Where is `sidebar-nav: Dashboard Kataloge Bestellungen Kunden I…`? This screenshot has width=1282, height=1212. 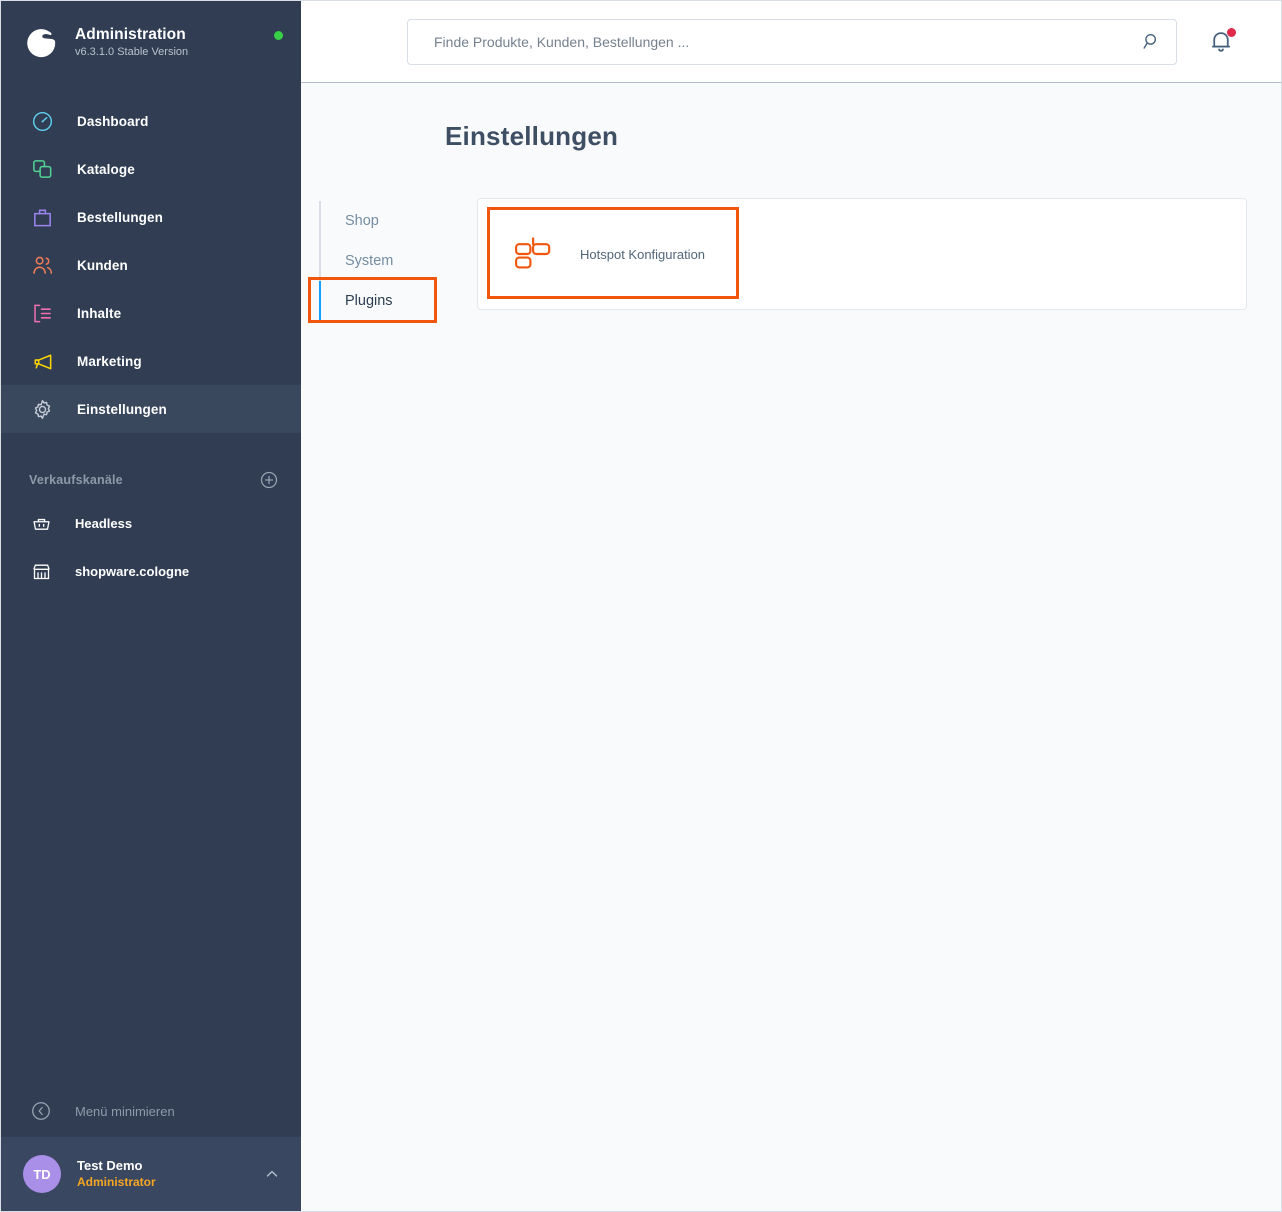 sidebar-nav: Dashboard Kataloge Bestellungen Kunden I… is located at coordinates (151, 258).